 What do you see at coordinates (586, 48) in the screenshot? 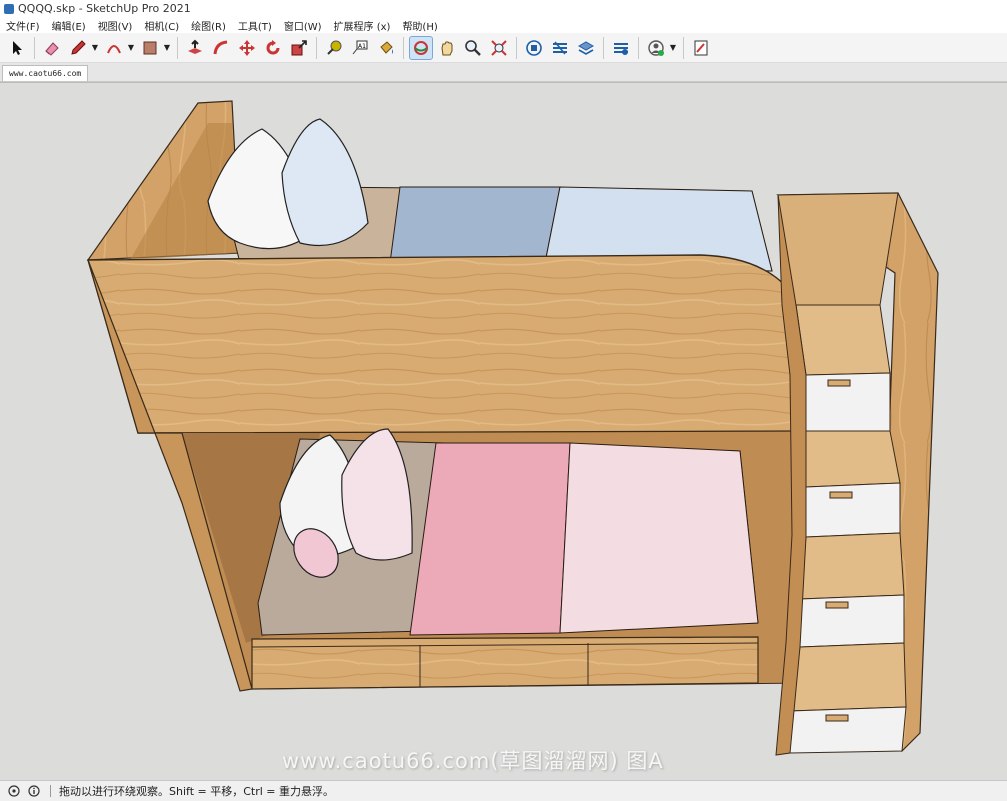
I see `share-model-icon` at bounding box center [586, 48].